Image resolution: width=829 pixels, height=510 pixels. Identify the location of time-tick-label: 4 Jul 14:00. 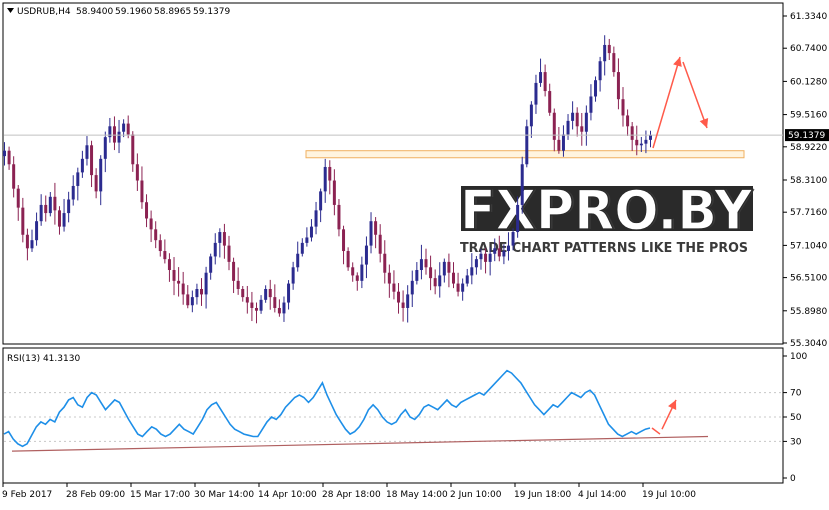
(602, 495).